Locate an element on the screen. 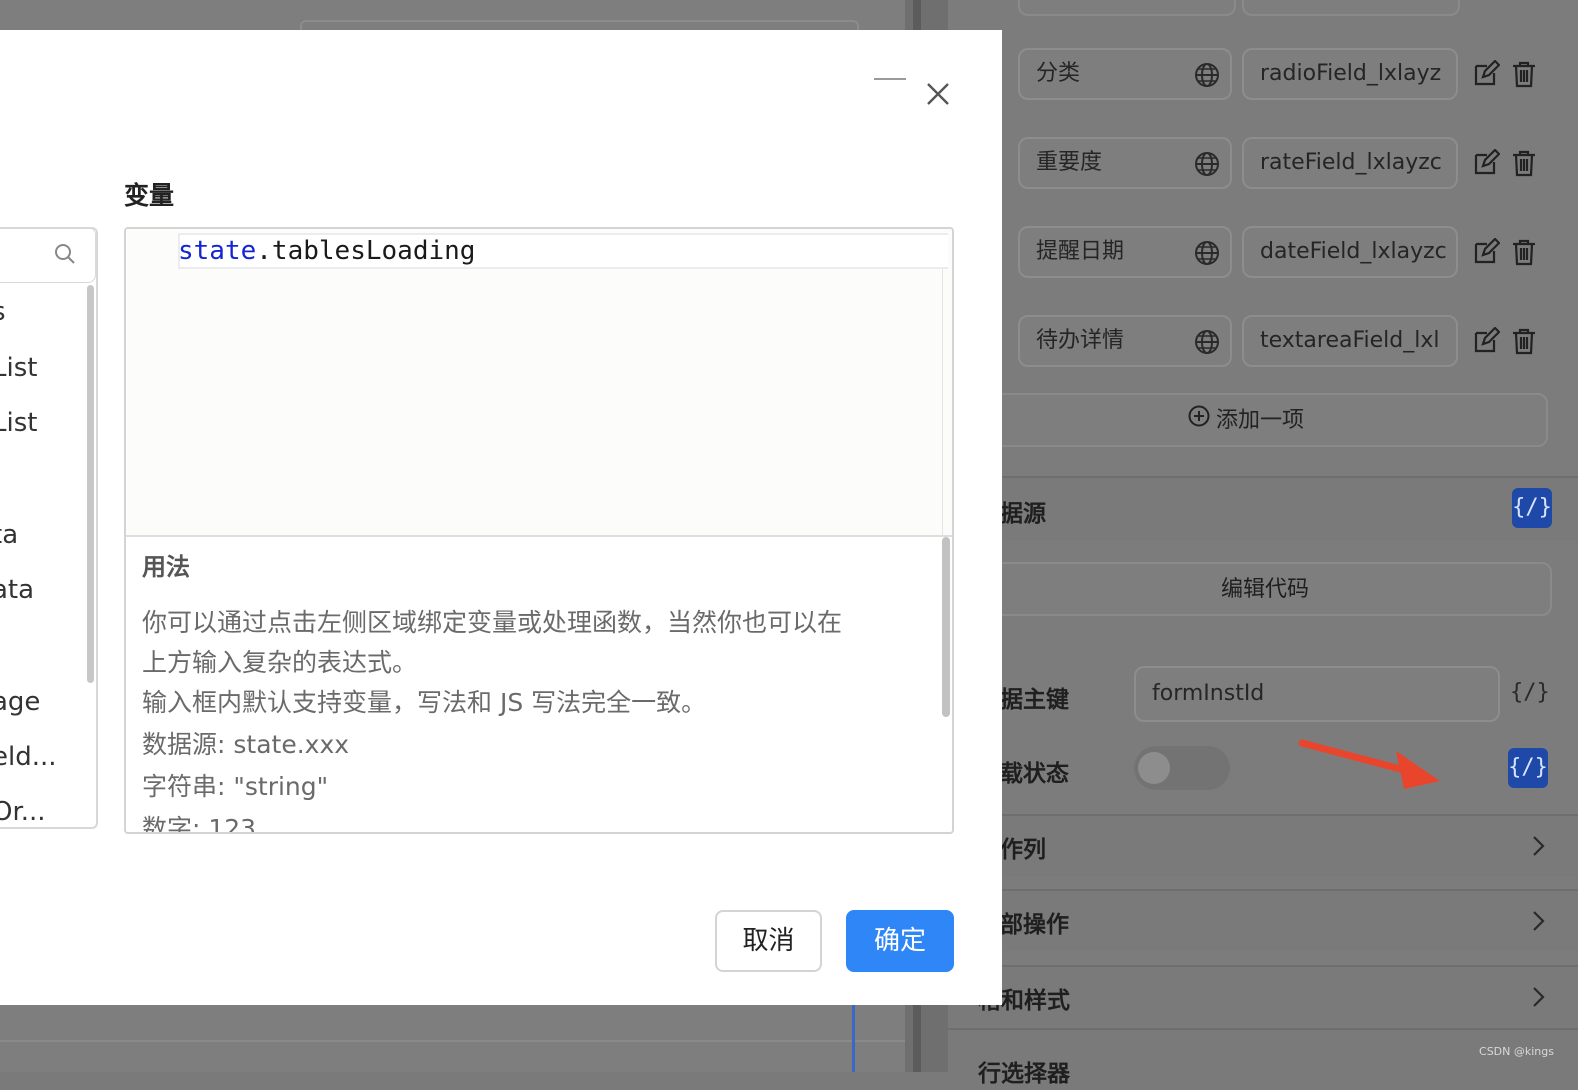  section-operation-column: 作列 is located at coordinates (1263, 845).